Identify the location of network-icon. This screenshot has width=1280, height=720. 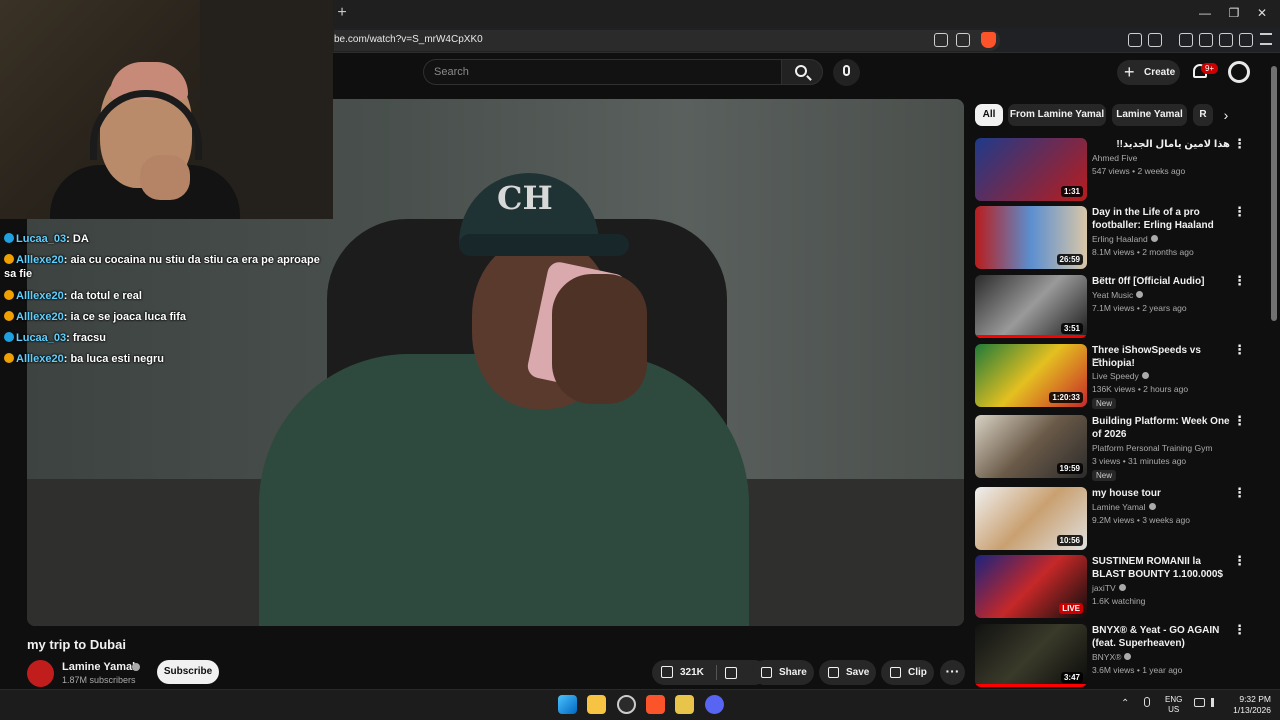
(1199, 702).